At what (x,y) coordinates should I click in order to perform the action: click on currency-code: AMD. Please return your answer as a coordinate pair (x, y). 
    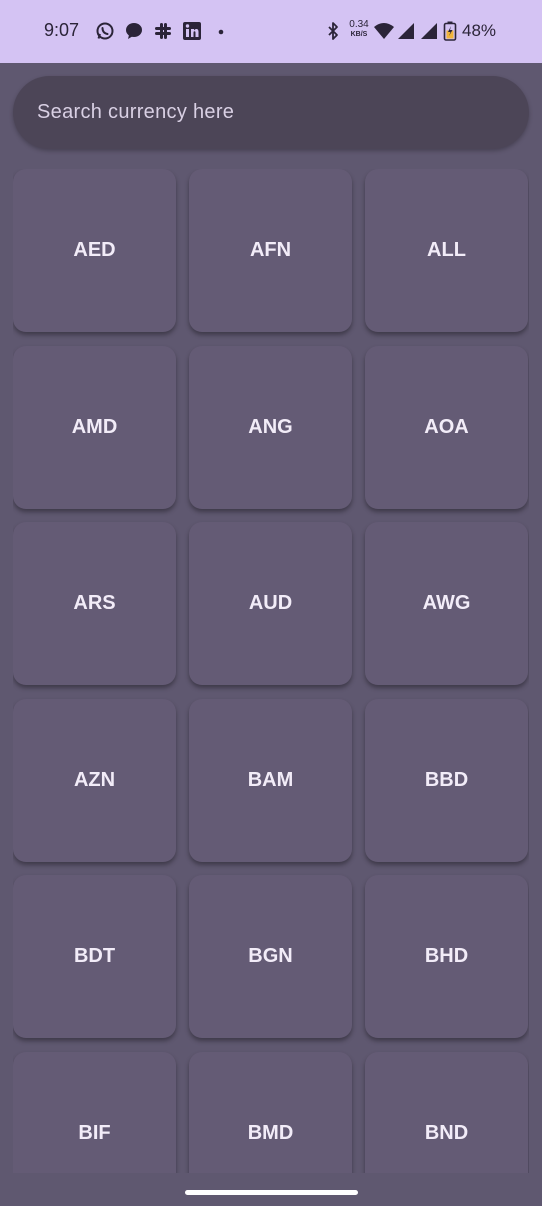
    Looking at the image, I should click on (94, 426).